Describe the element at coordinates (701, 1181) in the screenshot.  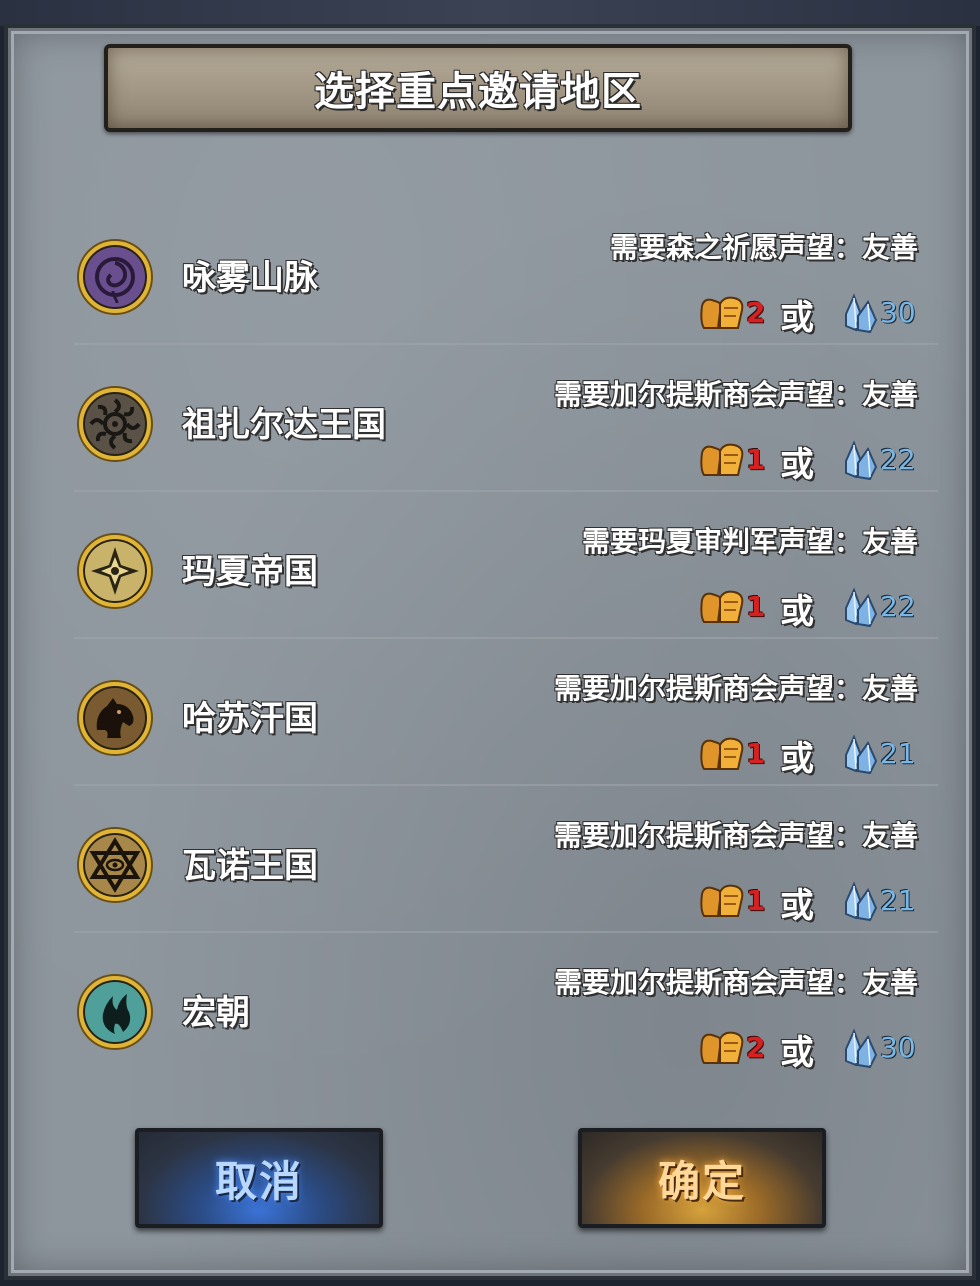
I see `confirm-button-label: 确定` at that location.